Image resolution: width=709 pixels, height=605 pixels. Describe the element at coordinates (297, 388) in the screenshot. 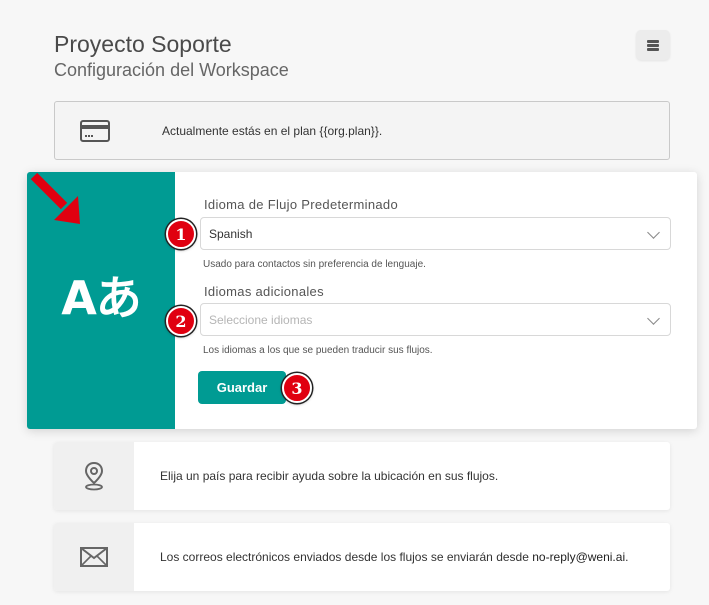

I see `annotation-badge-3: 3` at that location.